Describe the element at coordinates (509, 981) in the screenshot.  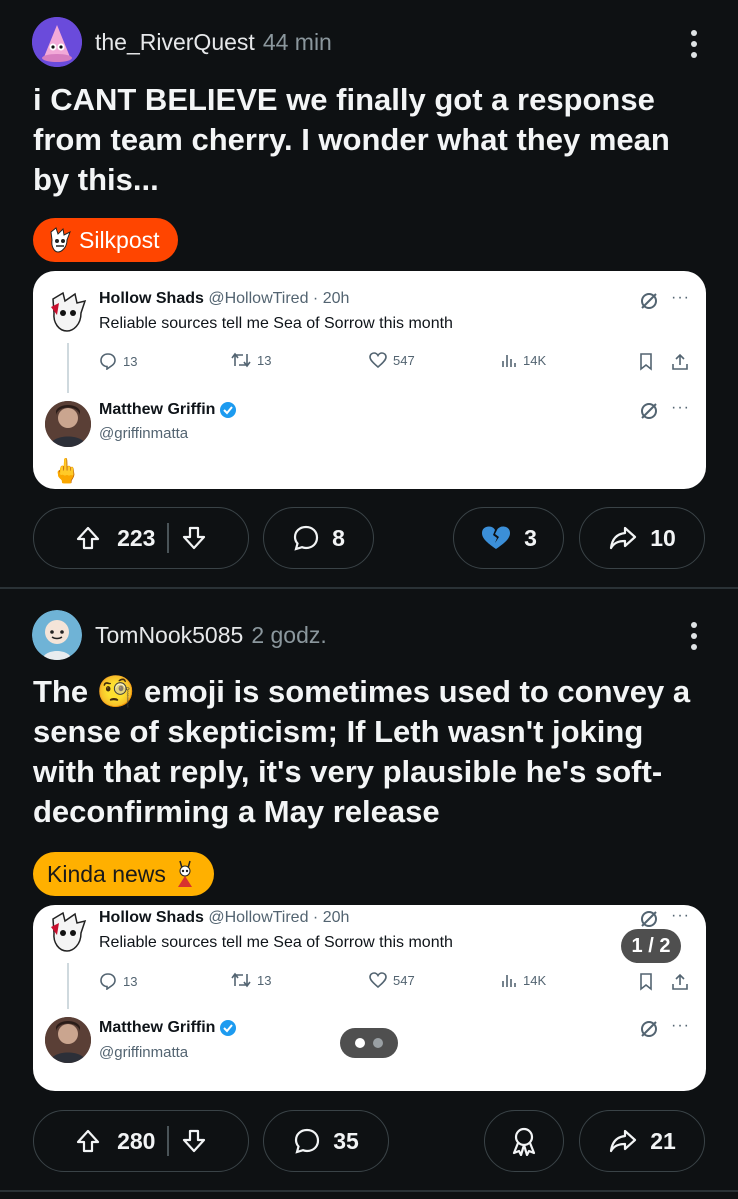
I see `views-icon` at that location.